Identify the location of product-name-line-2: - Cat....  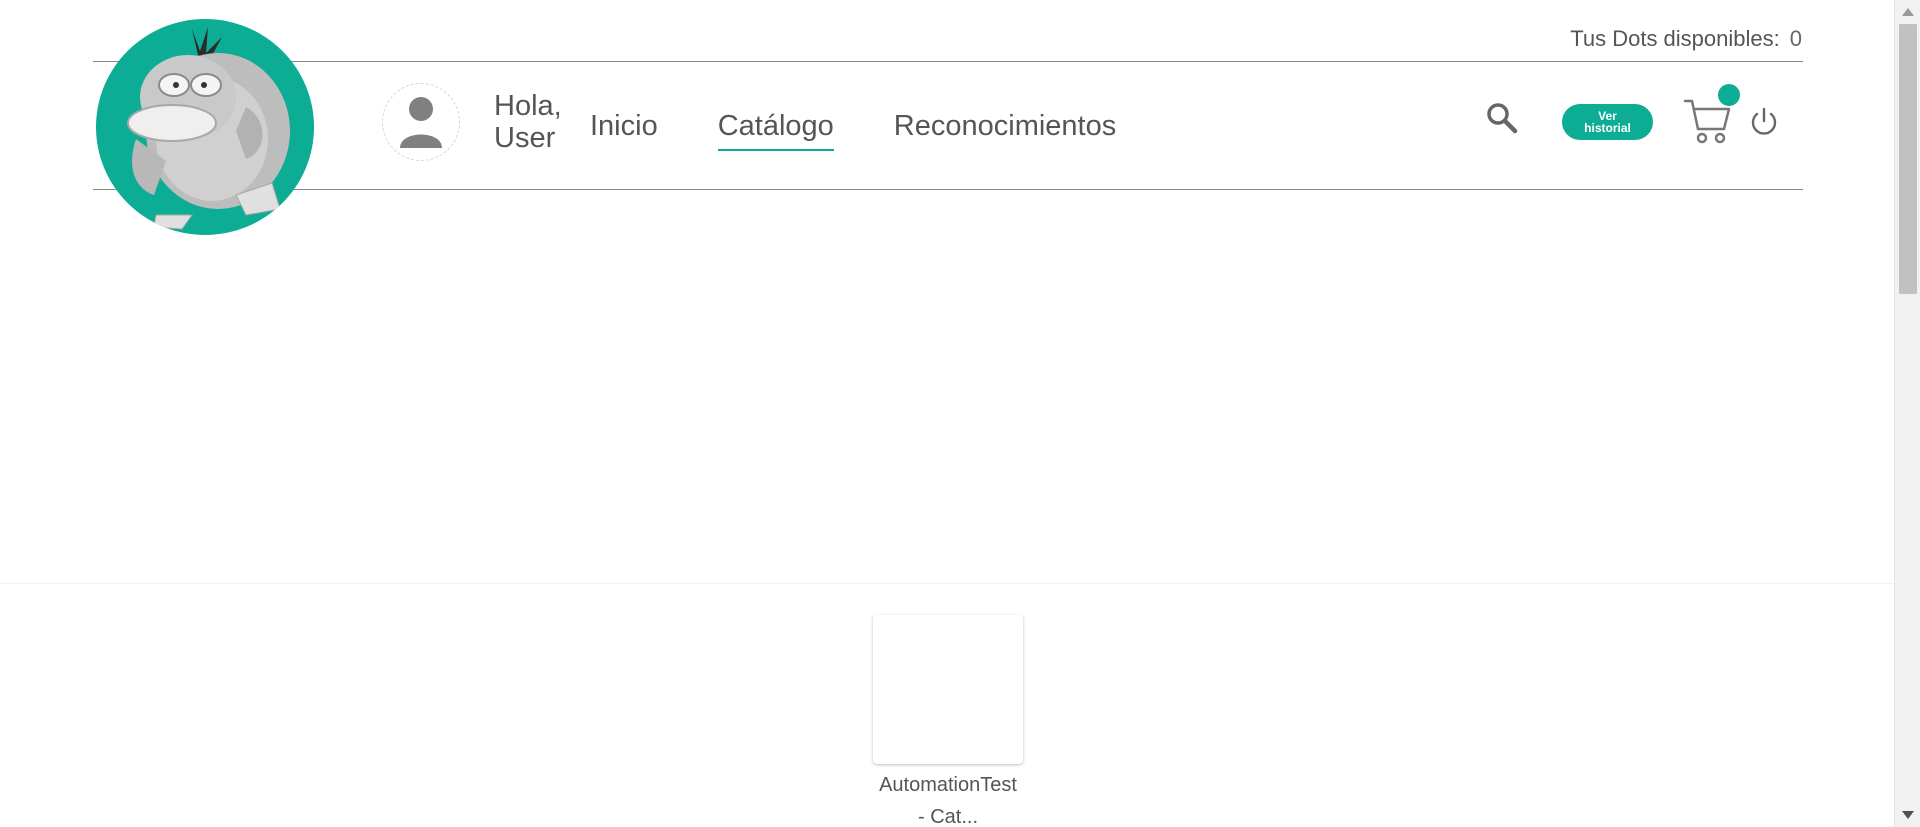
(947, 816).